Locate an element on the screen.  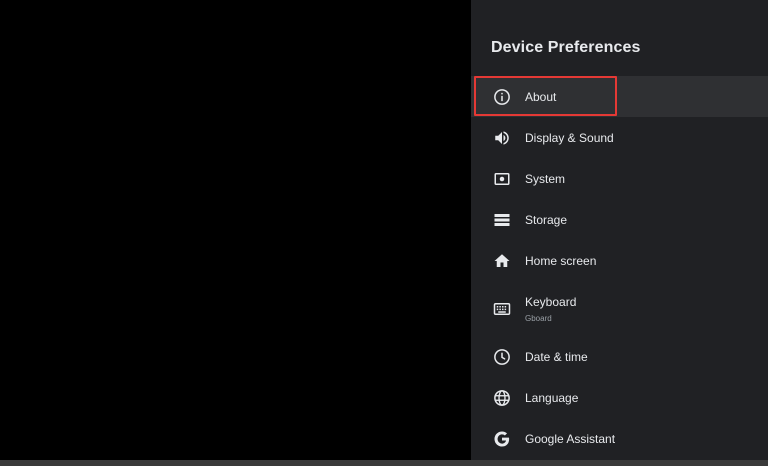
system-icon is located at coordinates (502, 179).